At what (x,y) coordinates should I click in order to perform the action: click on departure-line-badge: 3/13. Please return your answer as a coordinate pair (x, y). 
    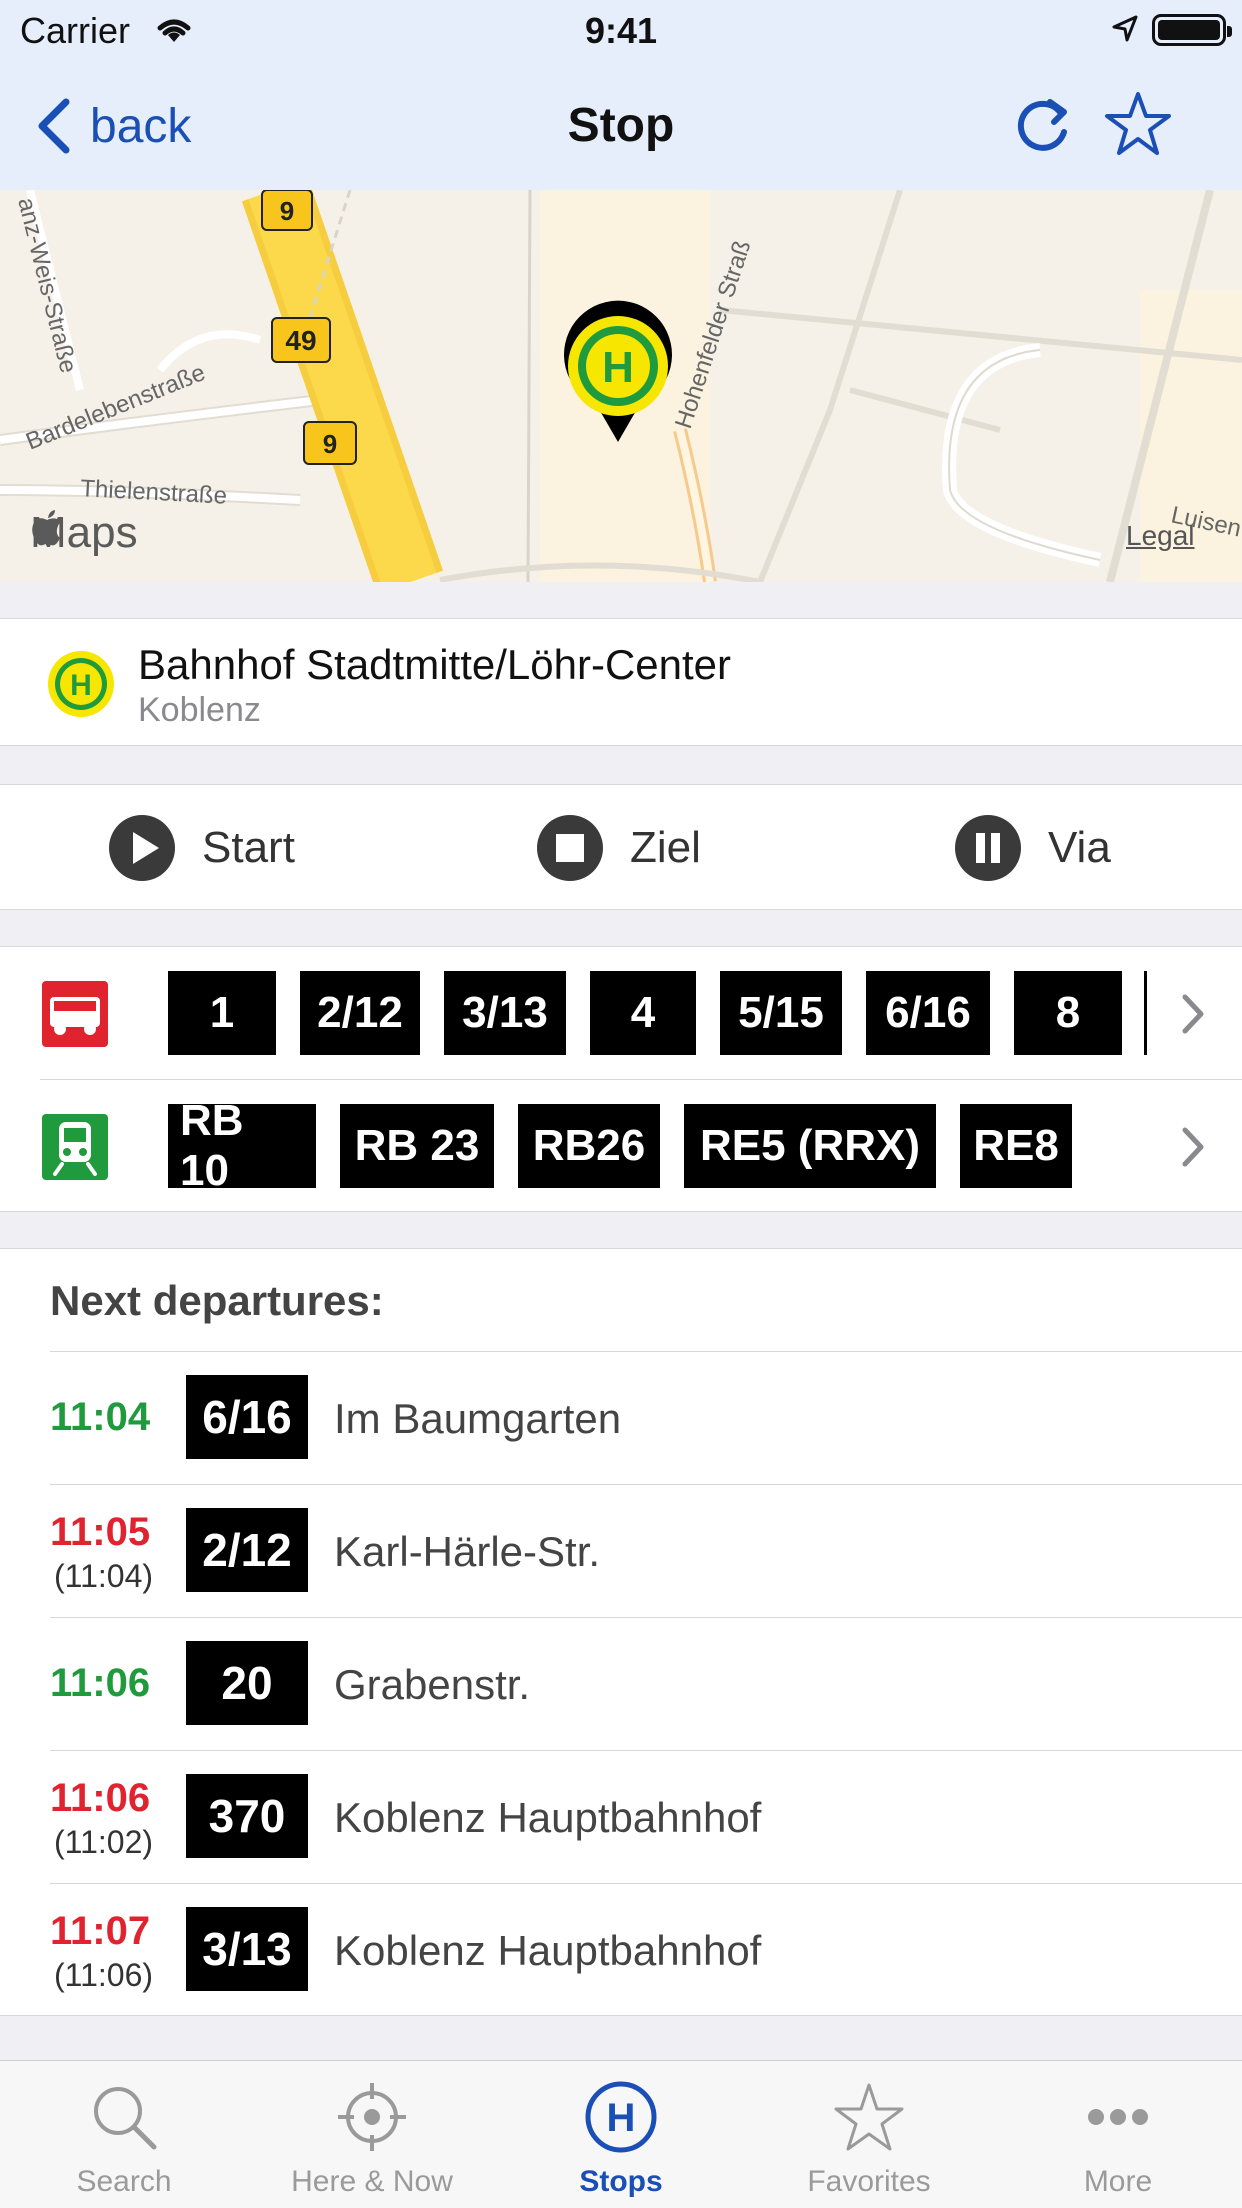
    Looking at the image, I should click on (247, 1949).